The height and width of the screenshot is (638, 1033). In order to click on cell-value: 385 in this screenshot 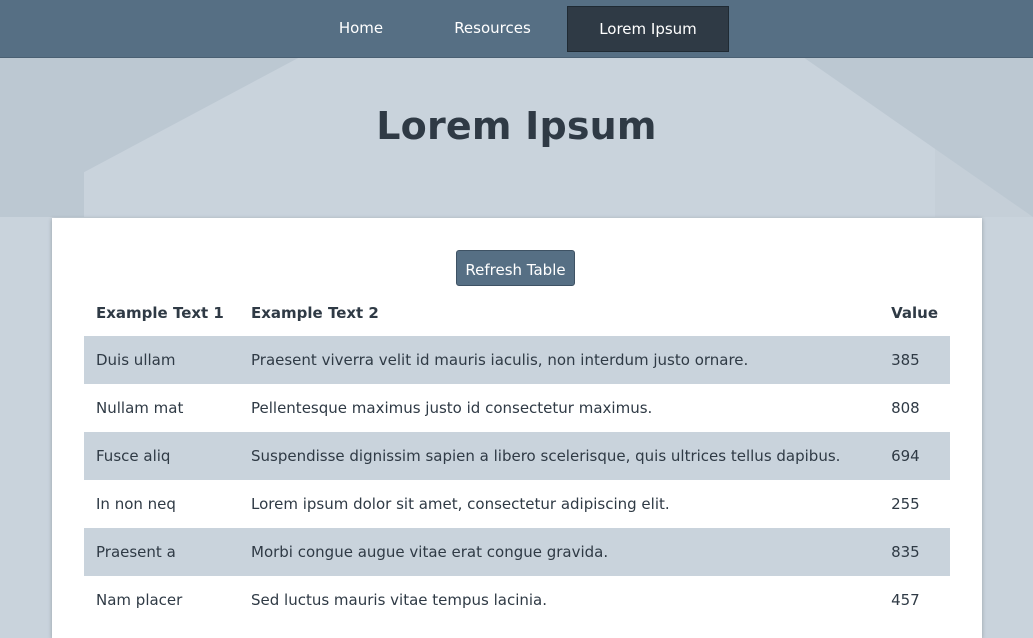, I will do `click(914, 360)`.